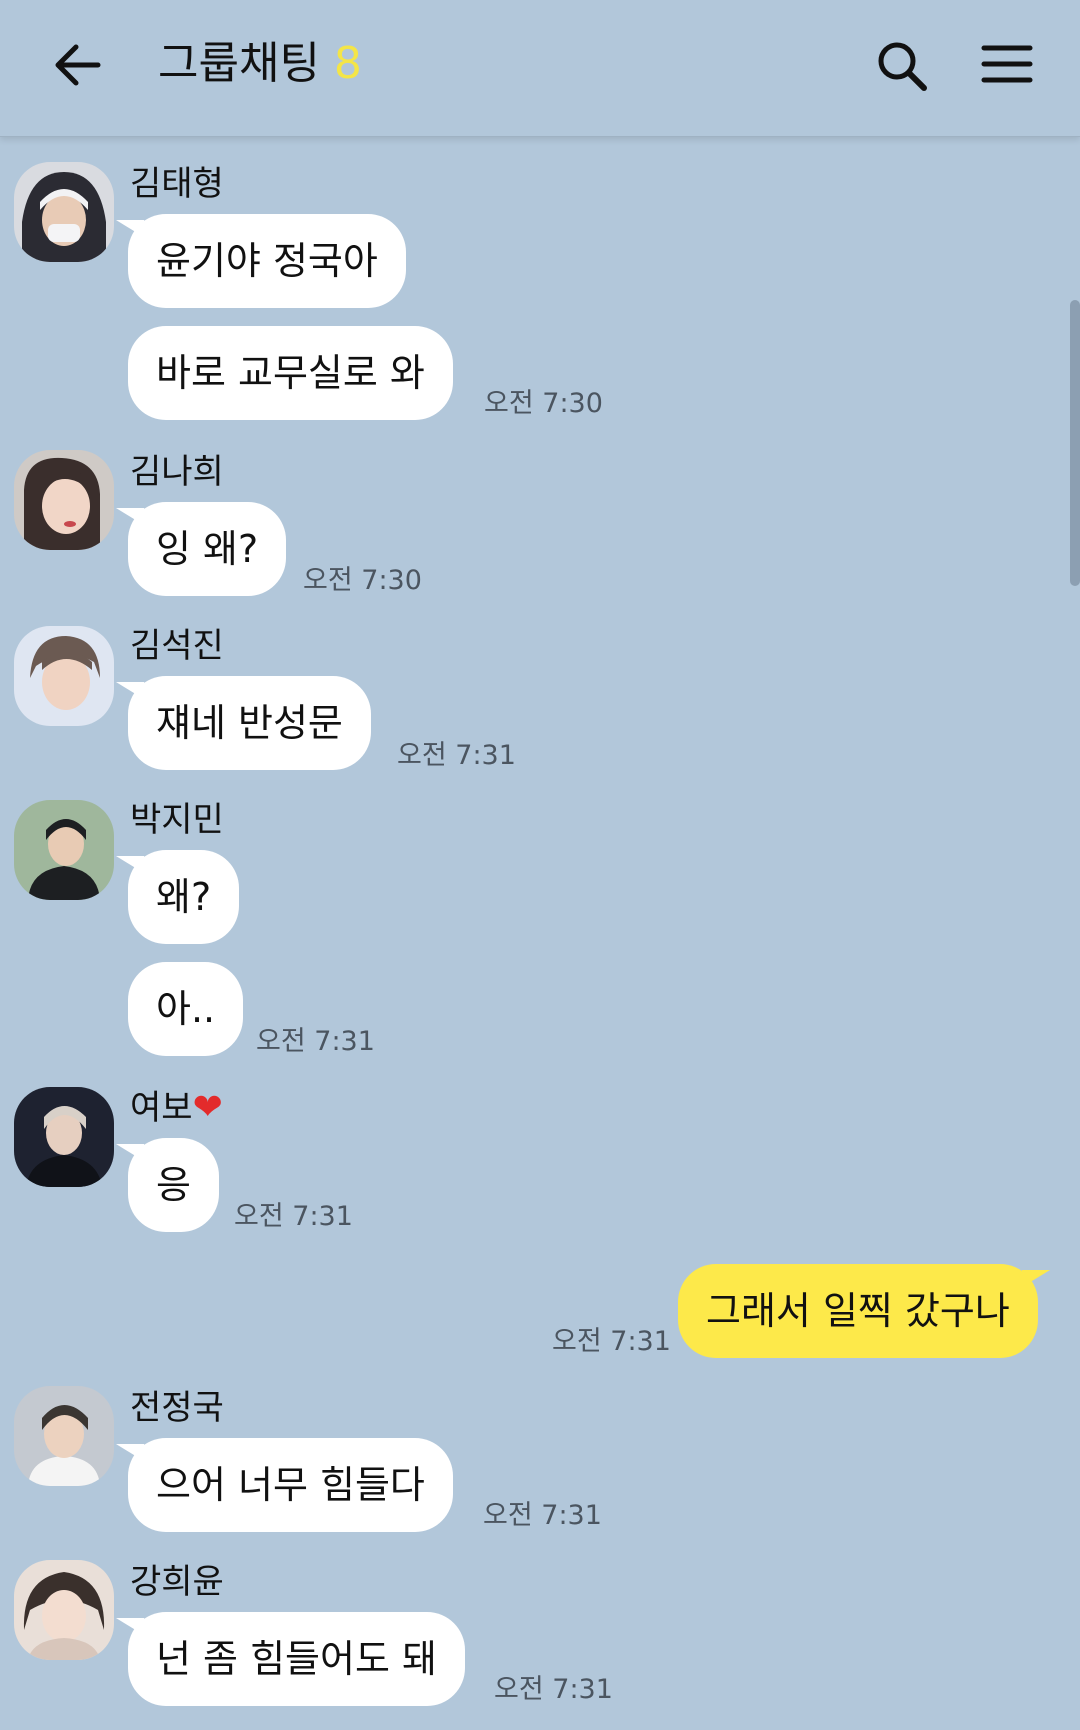 This screenshot has height=1730, width=1080. What do you see at coordinates (1075, 443) in the screenshot?
I see `scrollbar` at bounding box center [1075, 443].